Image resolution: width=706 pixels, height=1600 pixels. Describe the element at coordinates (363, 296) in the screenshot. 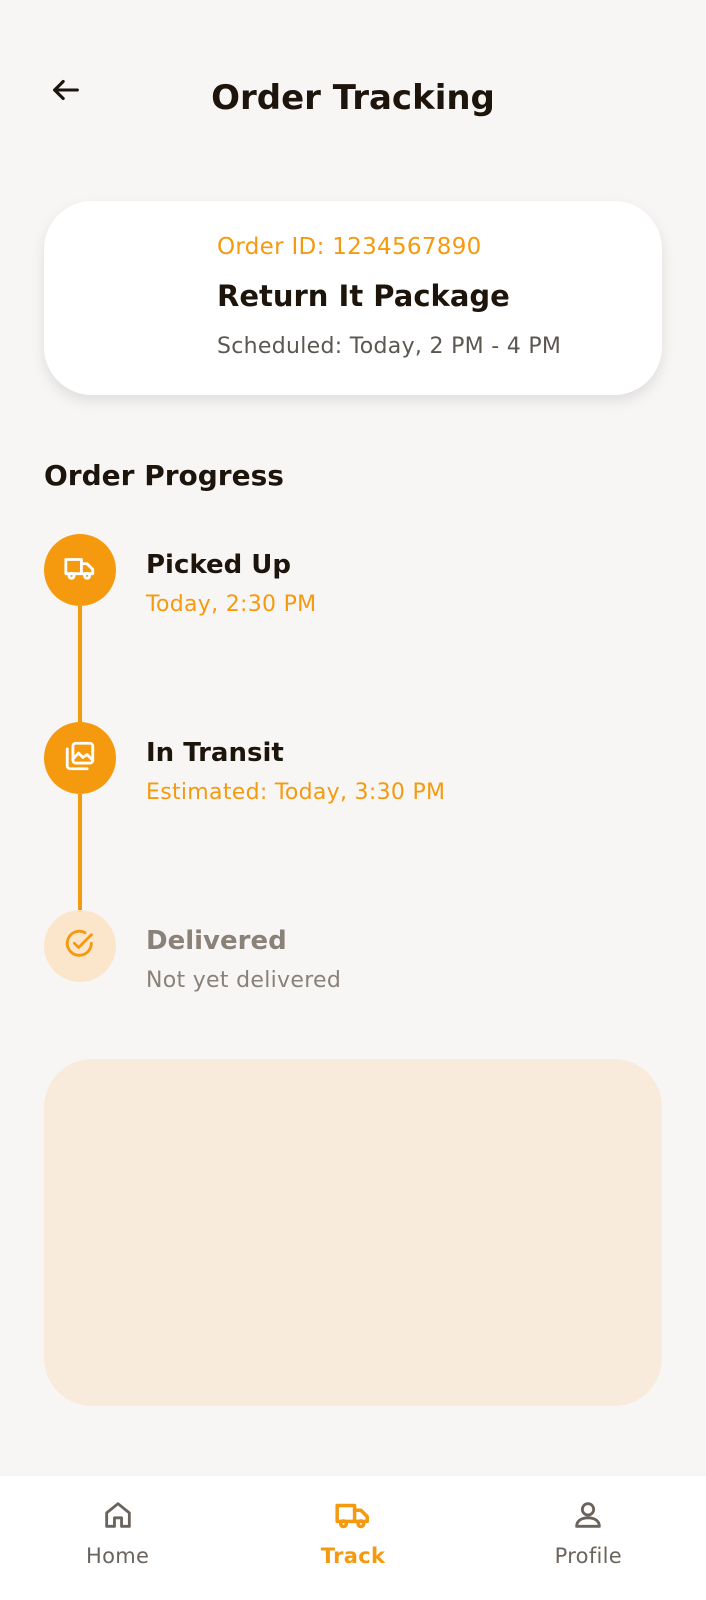

I see `order-name: Return It Package` at that location.